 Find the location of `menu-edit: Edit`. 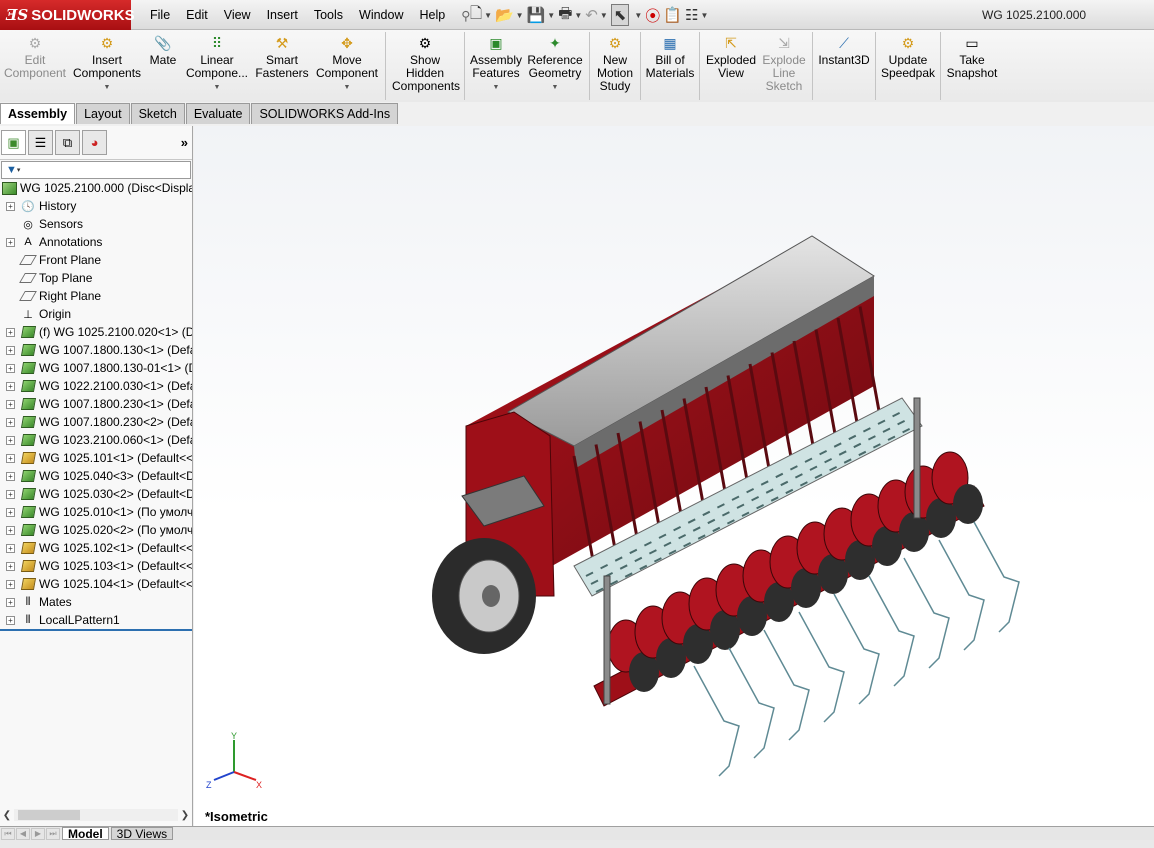

menu-edit: Edit is located at coordinates (197, 15).